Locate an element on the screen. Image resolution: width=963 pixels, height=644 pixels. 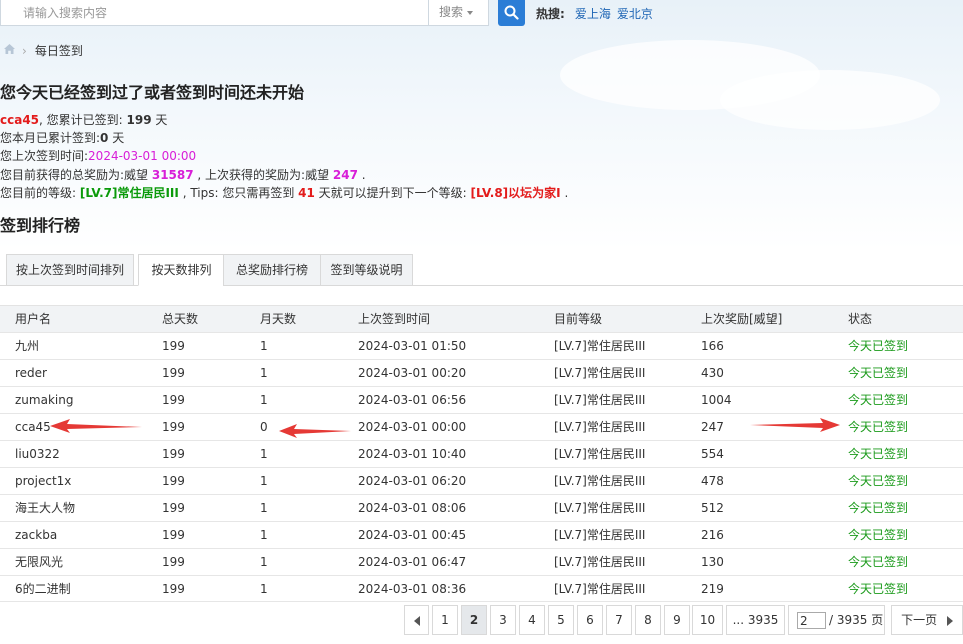
chevron-right-icon is located at coordinates (949, 620).